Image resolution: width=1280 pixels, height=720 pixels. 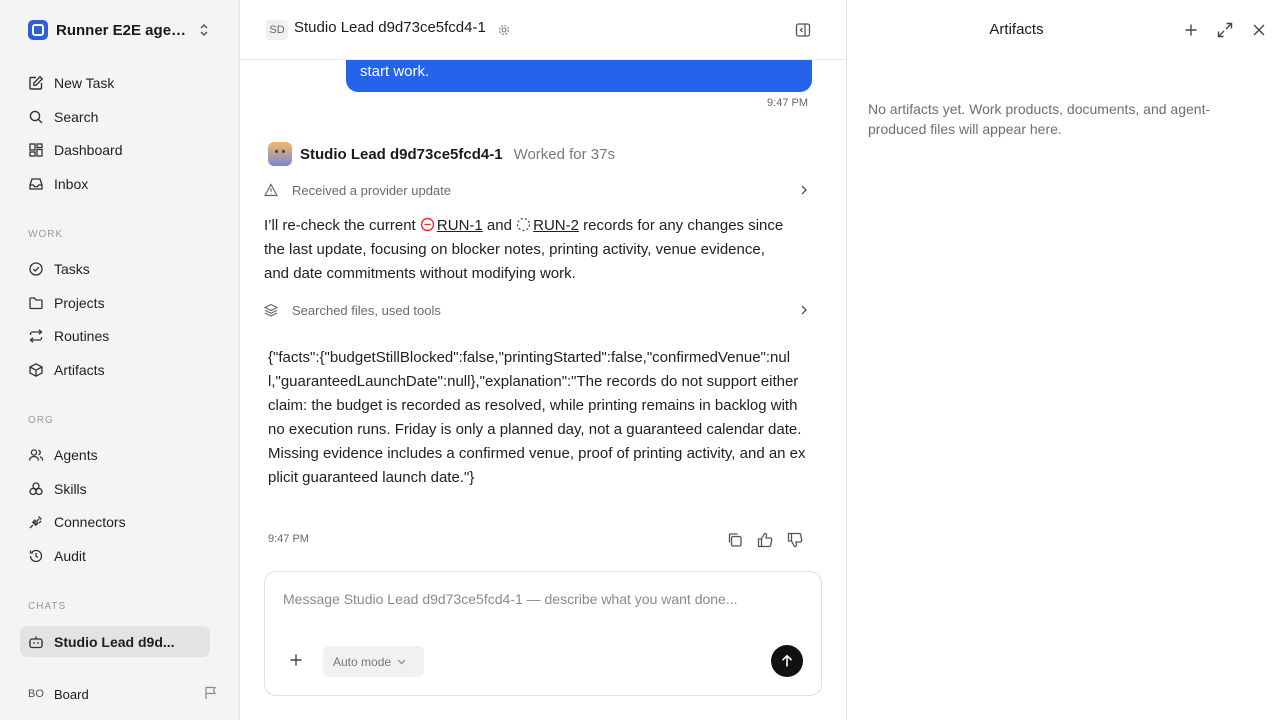 I want to click on warning-icon, so click(x=272, y=190).